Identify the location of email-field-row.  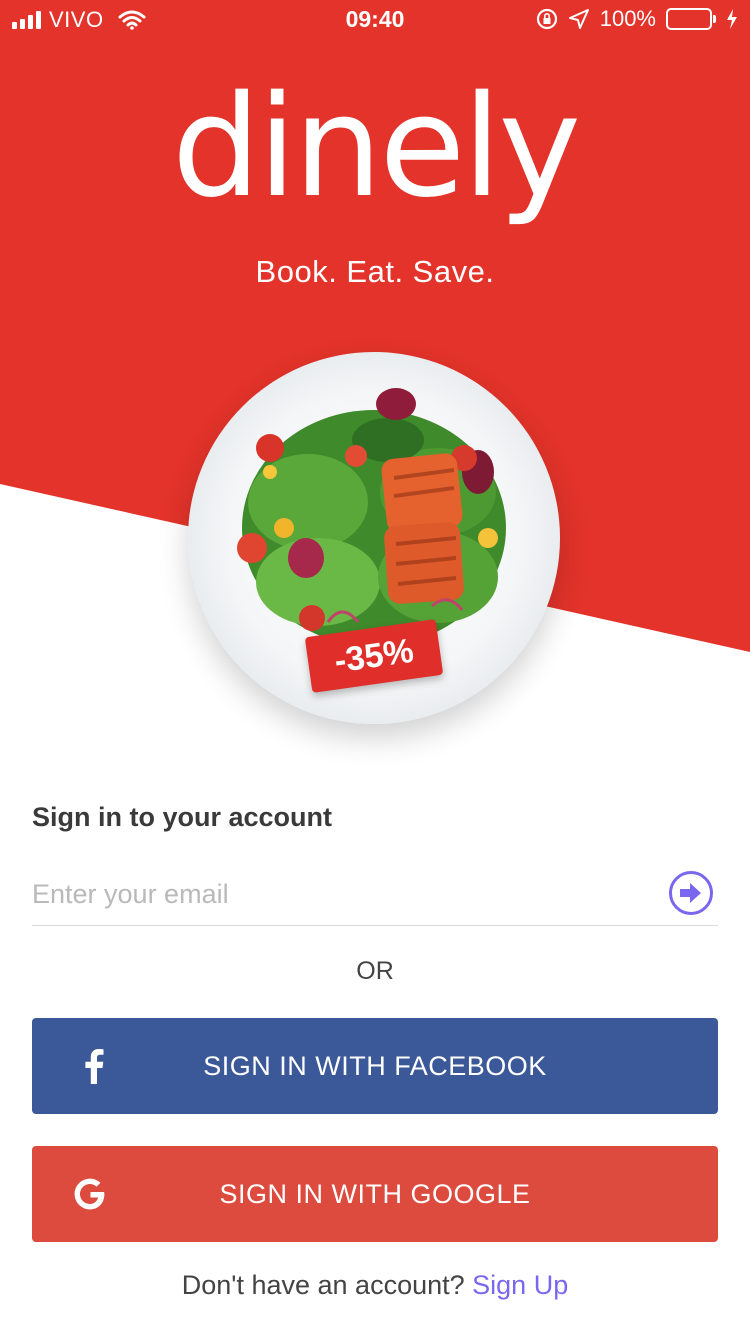
(375, 896).